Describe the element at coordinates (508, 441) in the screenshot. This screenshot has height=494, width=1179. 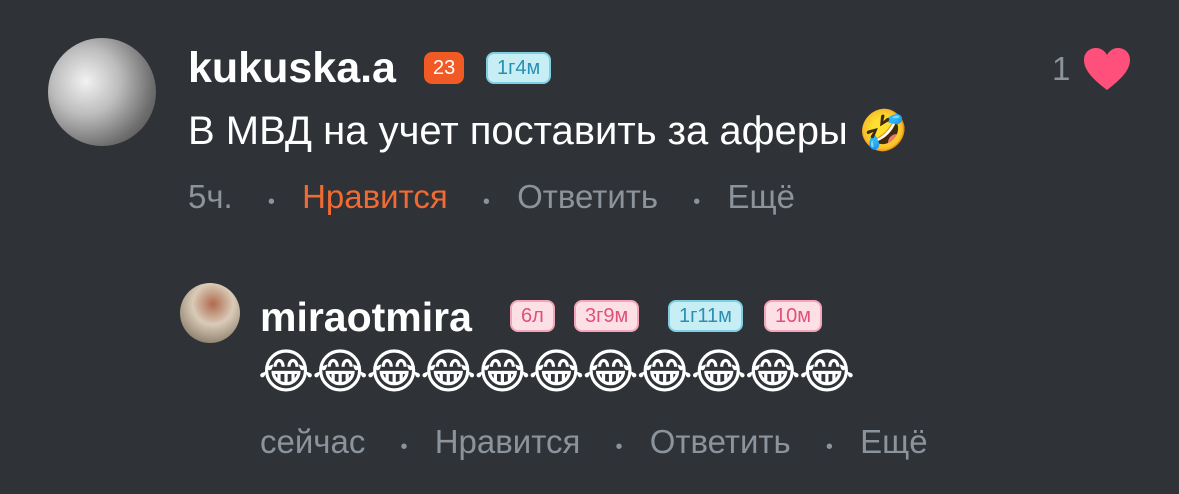
I see `like-action: Нравится` at that location.